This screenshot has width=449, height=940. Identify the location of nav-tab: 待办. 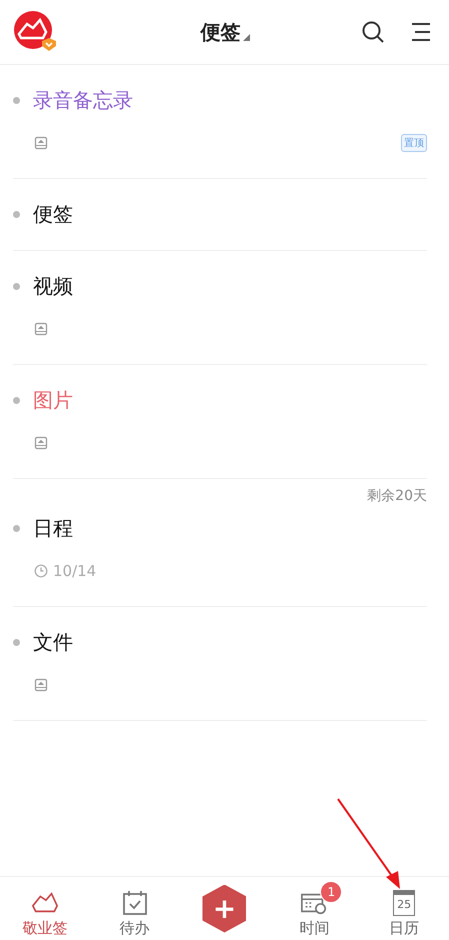
(135, 909).